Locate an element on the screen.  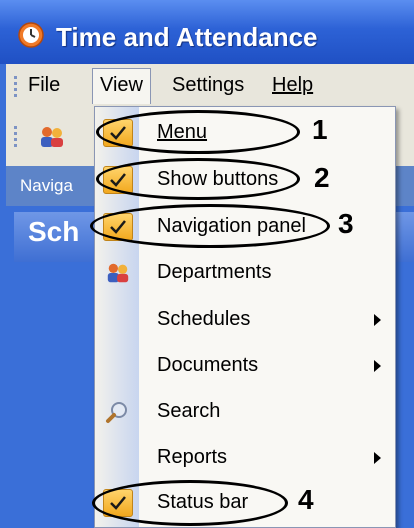
section-title: Sch is located at coordinates (54, 231).